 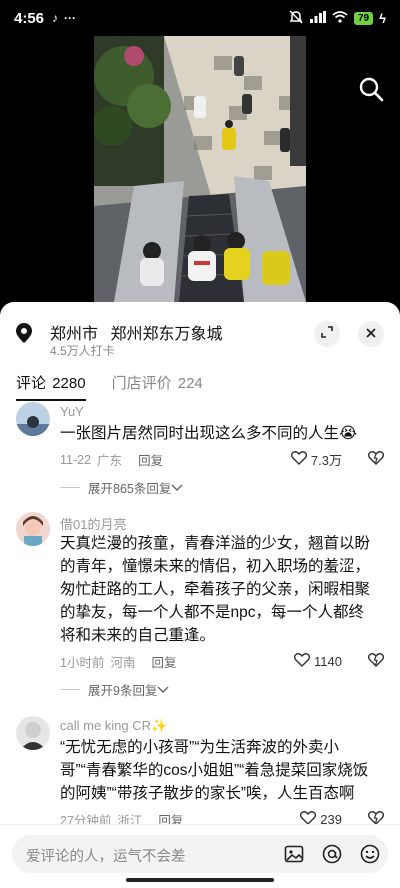 I want to click on mute-icon, so click(x=296, y=18).